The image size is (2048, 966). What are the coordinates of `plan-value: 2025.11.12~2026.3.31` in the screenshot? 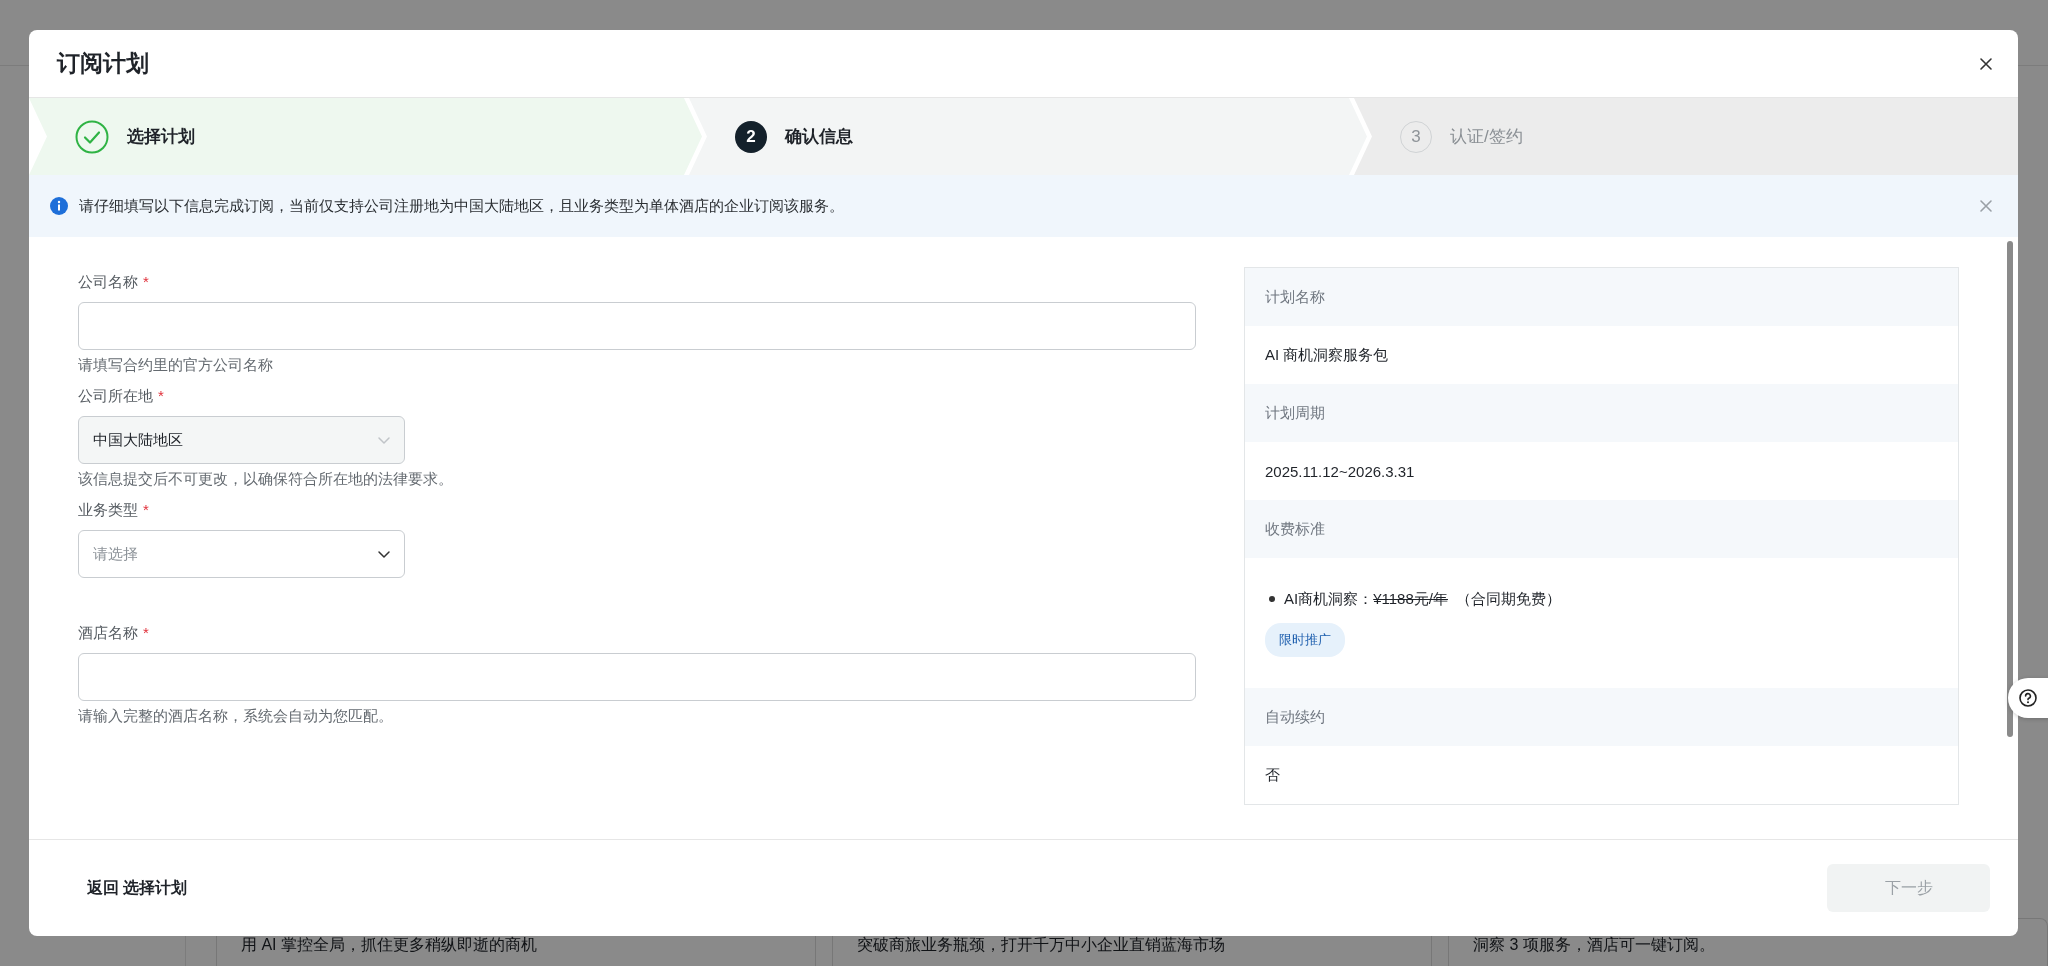 It's located at (1340, 471).